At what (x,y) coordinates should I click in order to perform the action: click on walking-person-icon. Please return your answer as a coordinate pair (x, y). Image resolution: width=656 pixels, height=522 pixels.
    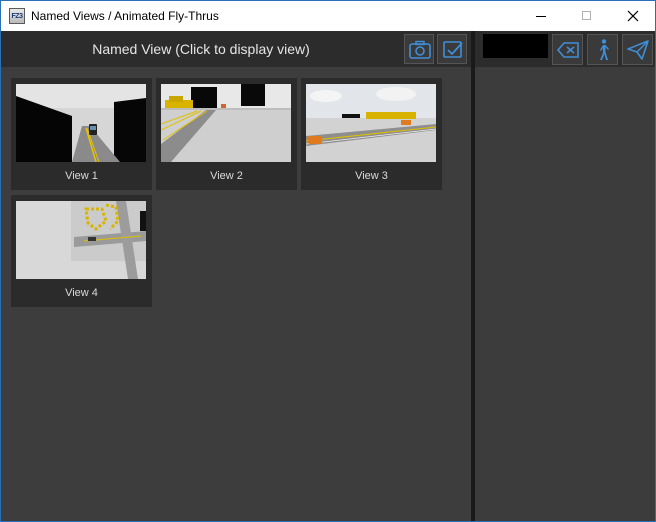
    Looking at the image, I should click on (604, 49).